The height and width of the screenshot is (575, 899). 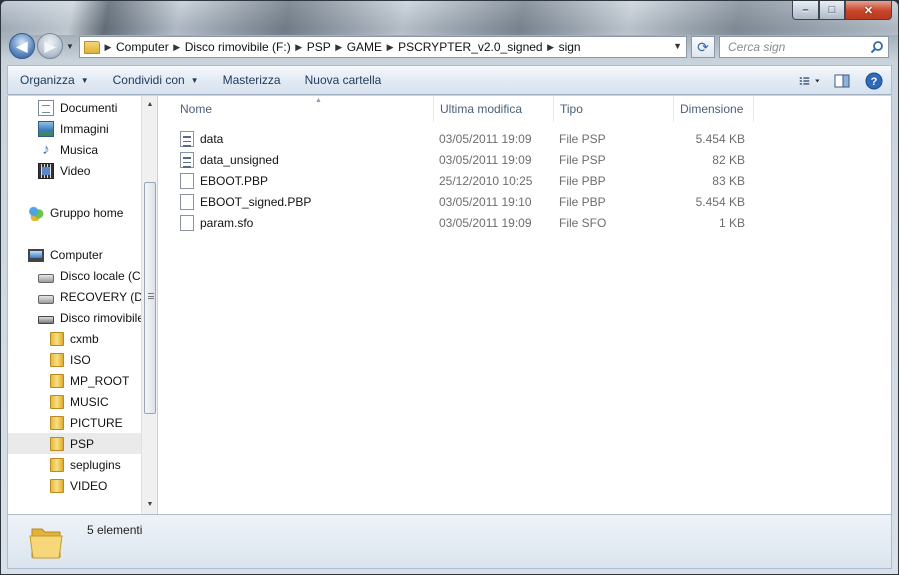 I want to click on local-disk-icon, so click(x=46, y=278).